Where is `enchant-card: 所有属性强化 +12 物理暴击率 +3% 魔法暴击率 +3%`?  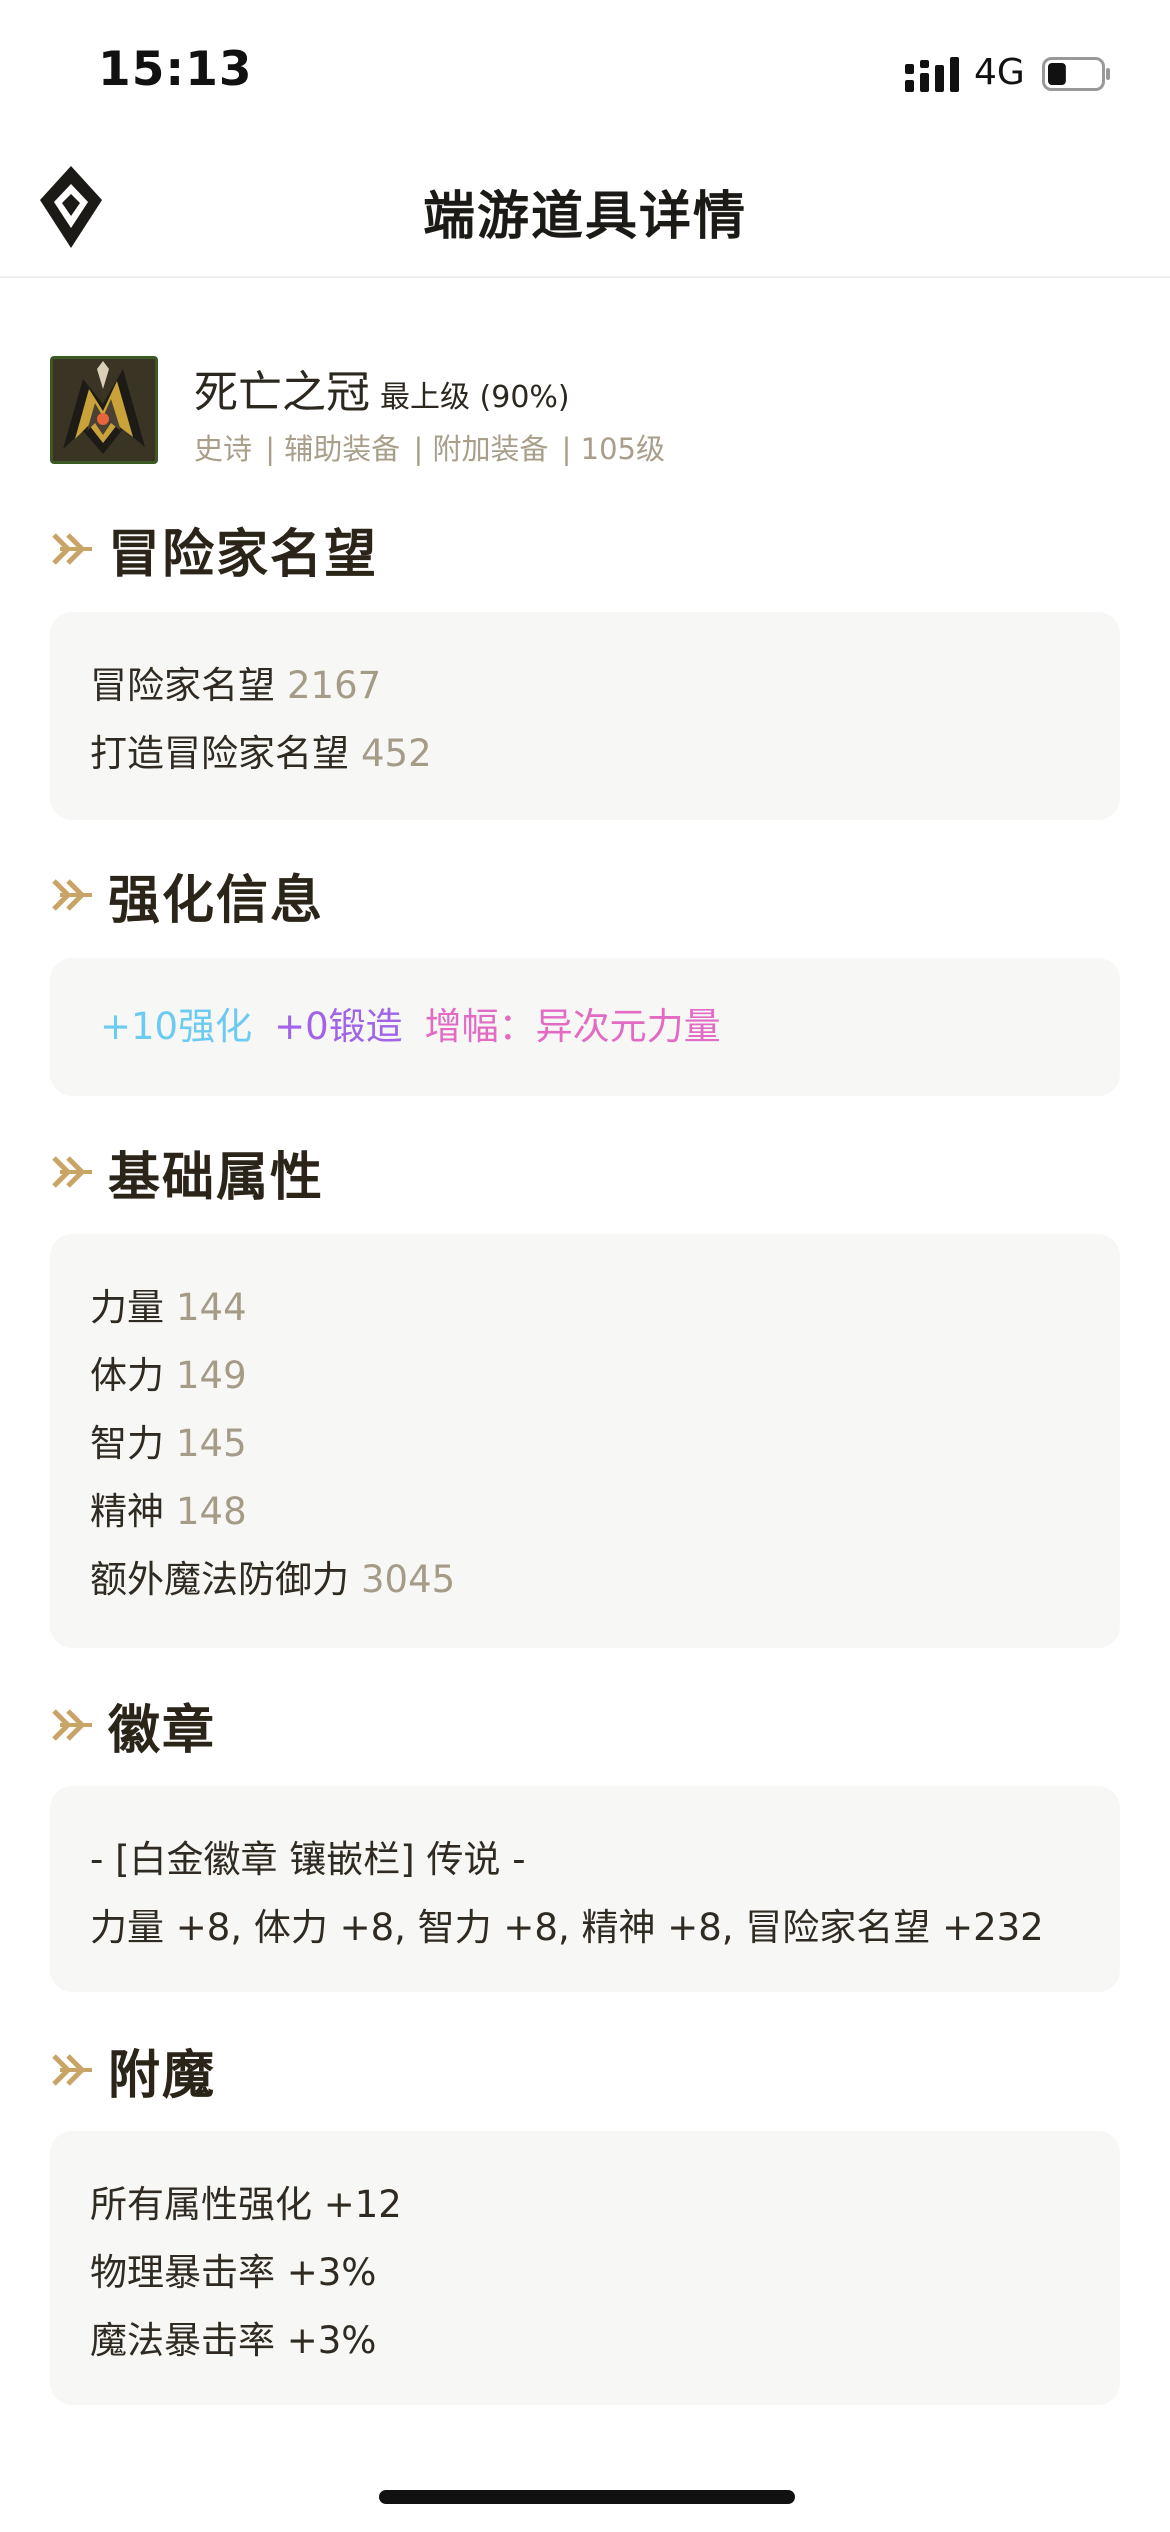 enchant-card: 所有属性强化 +12 物理暴击率 +3% 魔法暴击率 +3% is located at coordinates (585, 2268).